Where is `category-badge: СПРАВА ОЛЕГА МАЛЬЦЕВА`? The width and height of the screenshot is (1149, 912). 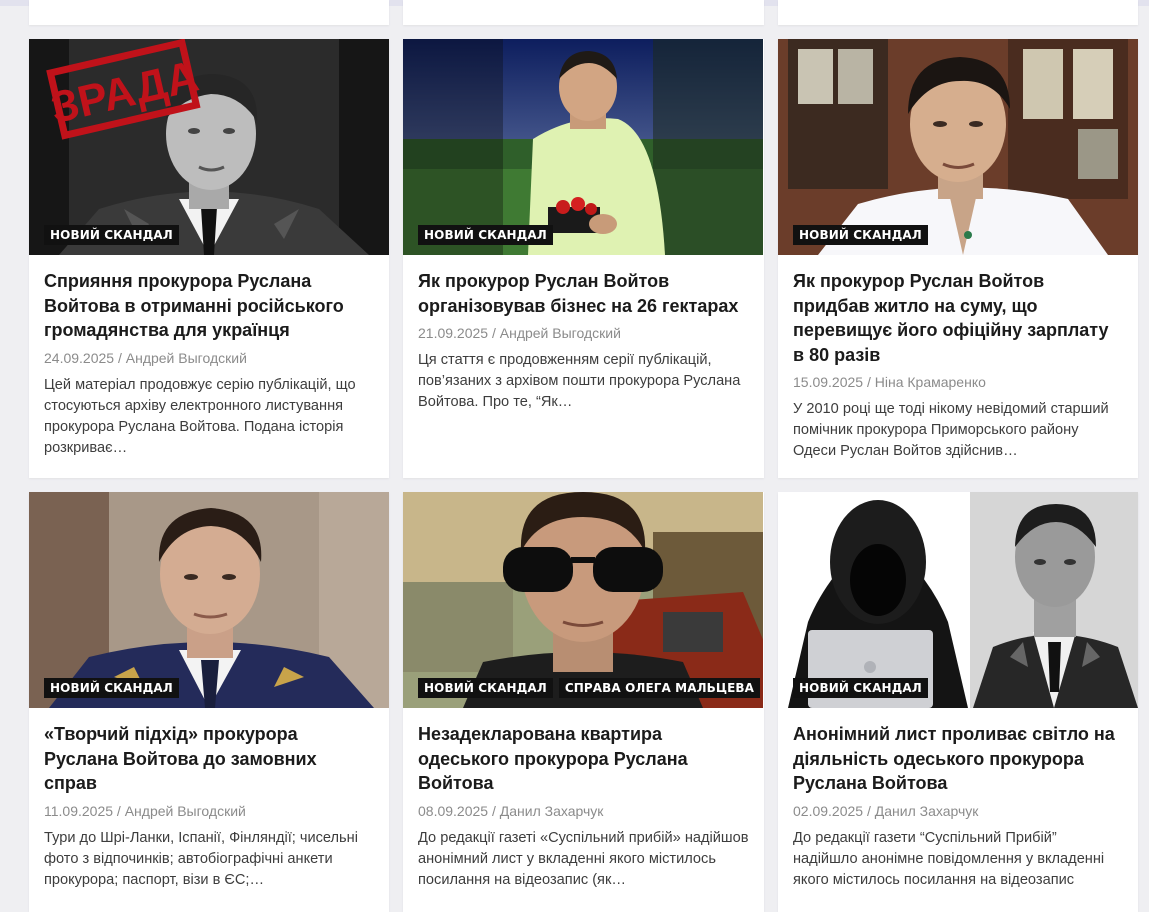 category-badge: СПРАВА ОЛЕГА МАЛЬЦЕВА is located at coordinates (659, 688).